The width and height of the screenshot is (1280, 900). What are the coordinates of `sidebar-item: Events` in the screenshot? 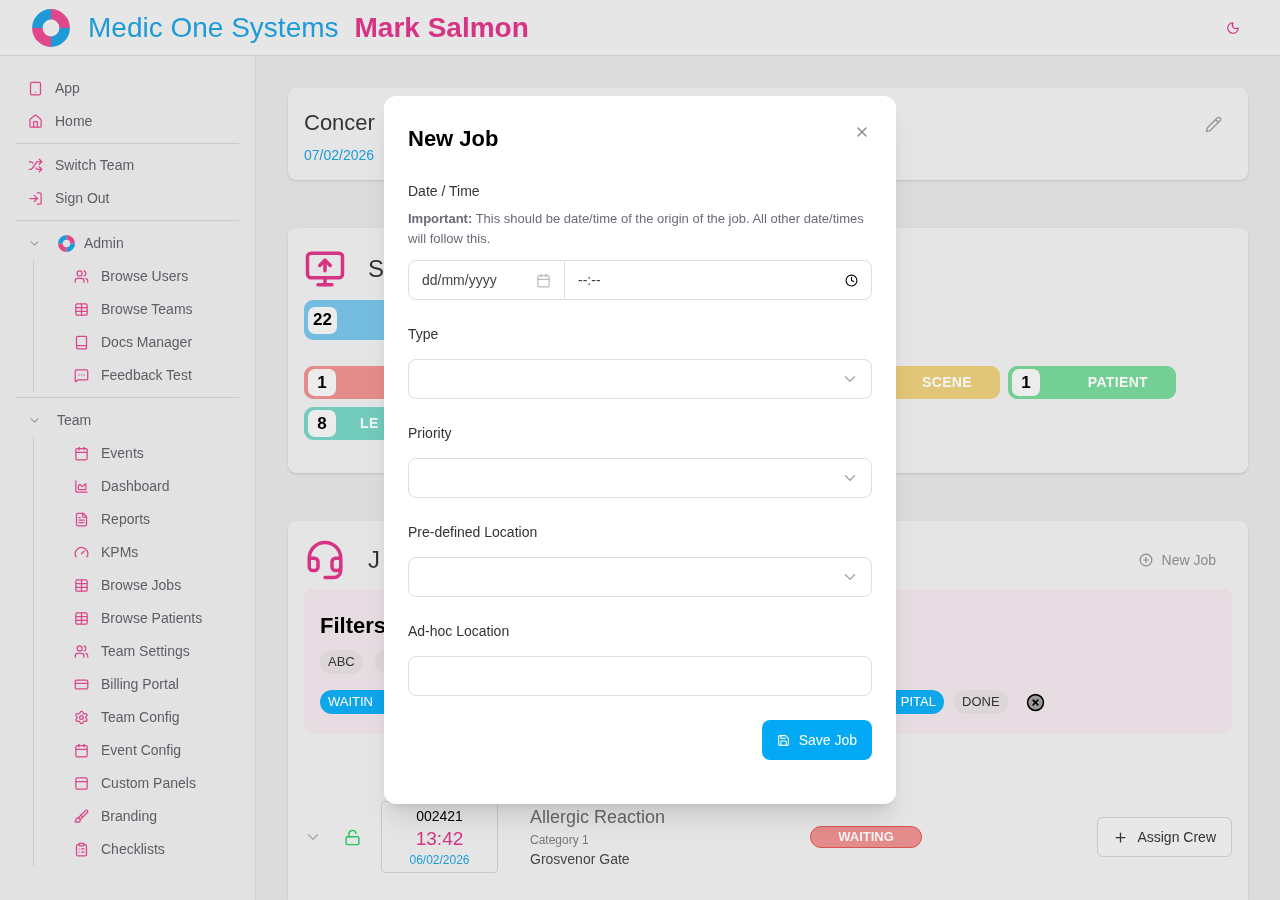 It's located at (136, 453).